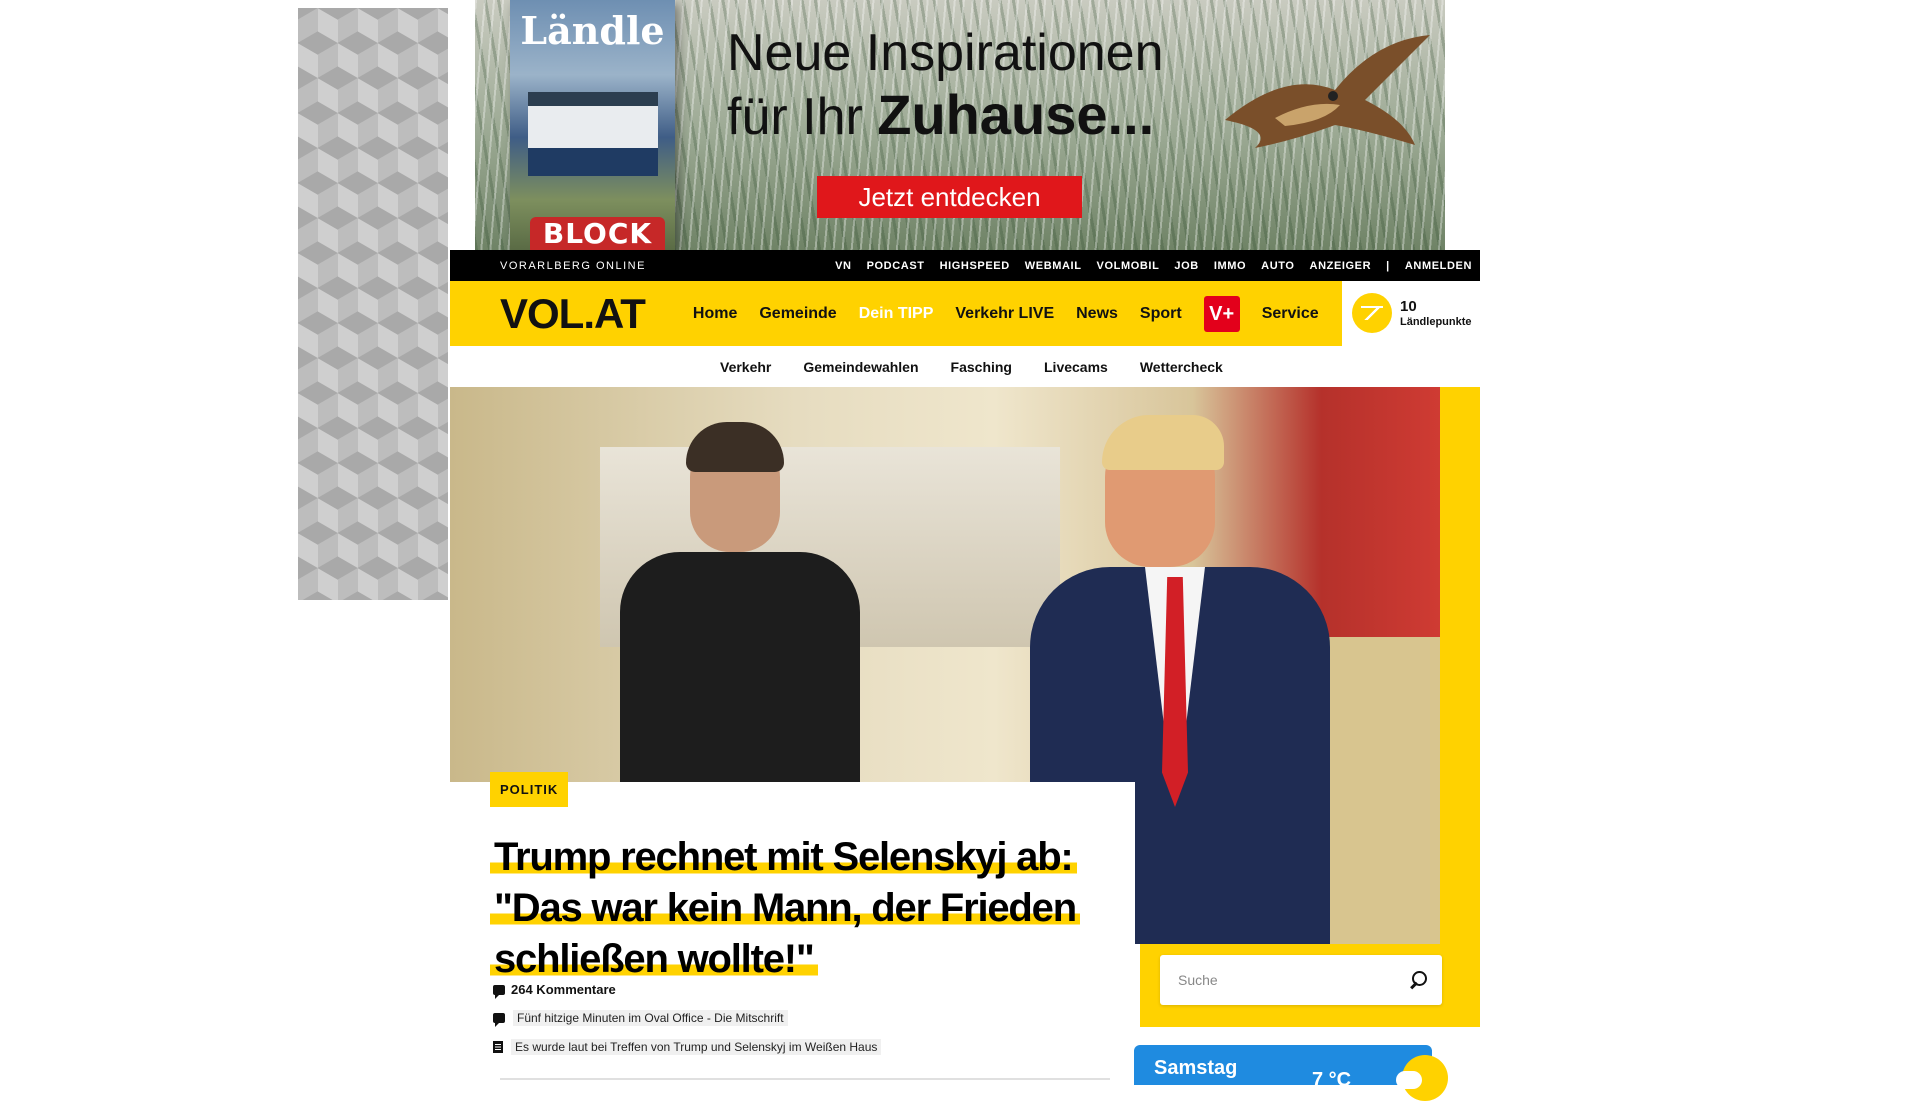 This screenshot has width=1920, height=1101. What do you see at coordinates (1332, 1080) in the screenshot?
I see `weather-temp: 7 °C` at bounding box center [1332, 1080].